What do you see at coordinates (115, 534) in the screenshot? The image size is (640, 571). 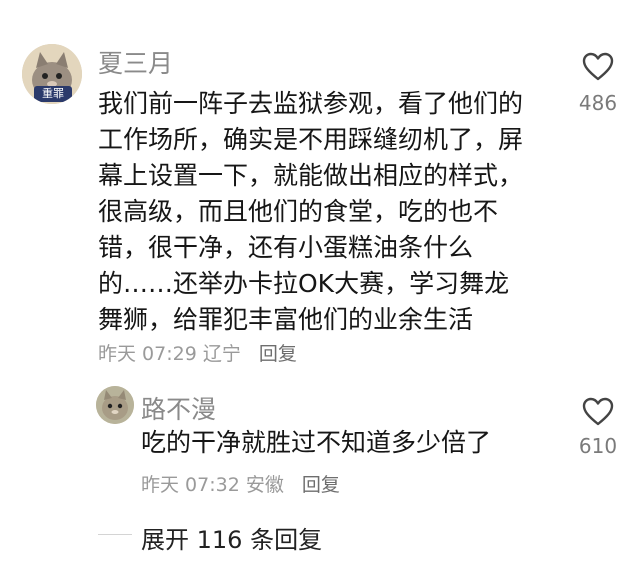 I see `expand-divider` at bounding box center [115, 534].